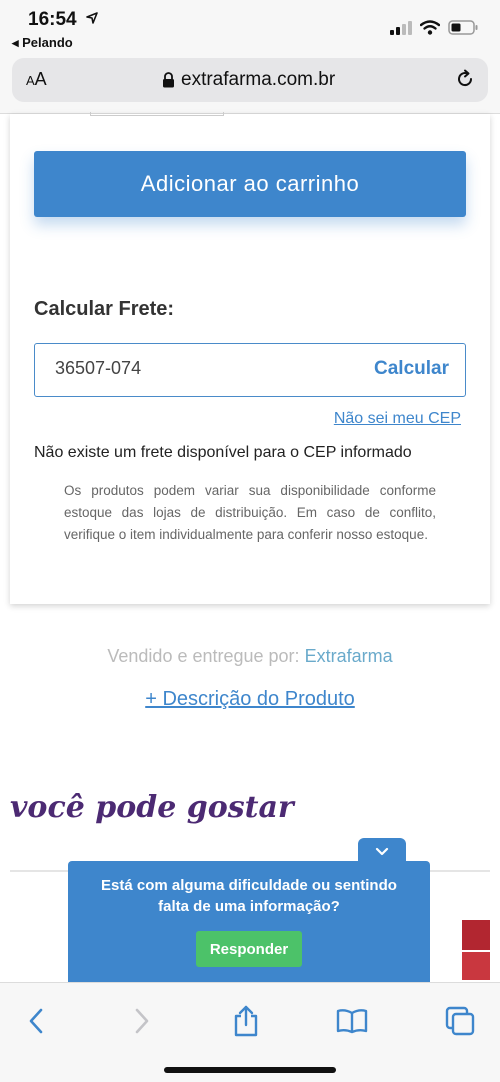 The height and width of the screenshot is (1082, 500). I want to click on add-to-cart-button: Adicionar ao carrinho, so click(250, 184).